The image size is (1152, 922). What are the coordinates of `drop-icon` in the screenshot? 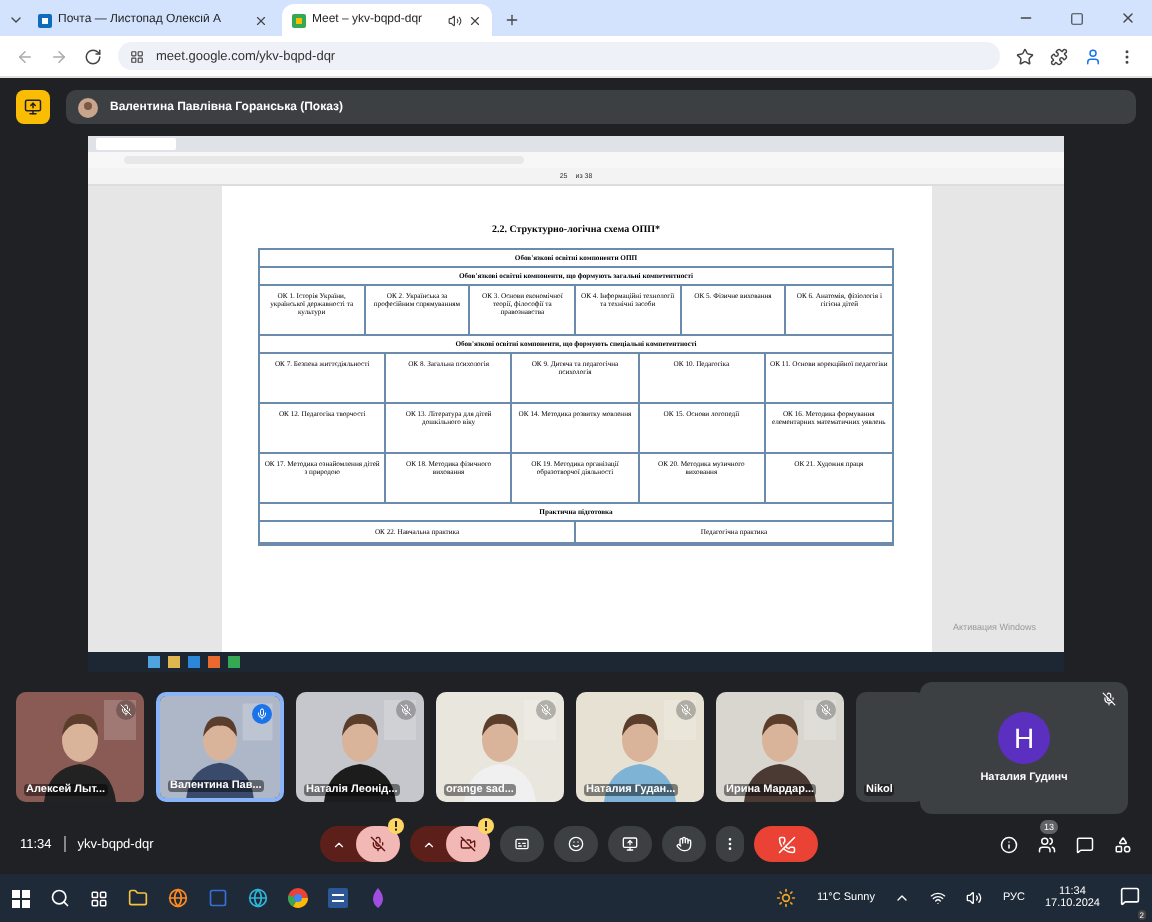 It's located at (378, 898).